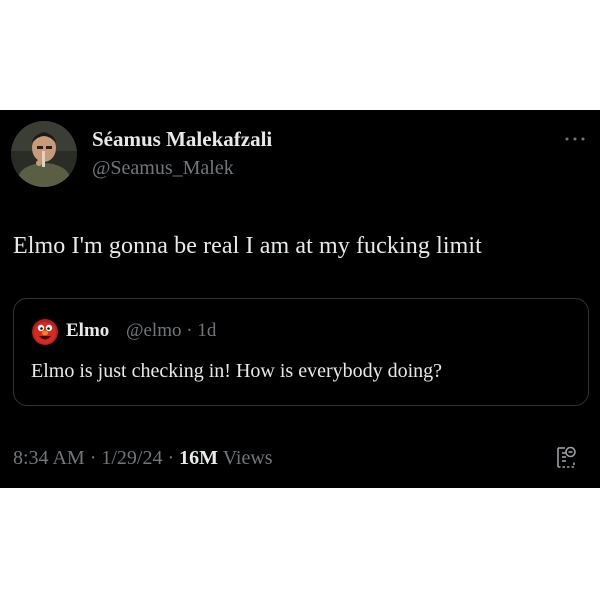  What do you see at coordinates (199, 458) in the screenshot?
I see `views-count: 16M` at bounding box center [199, 458].